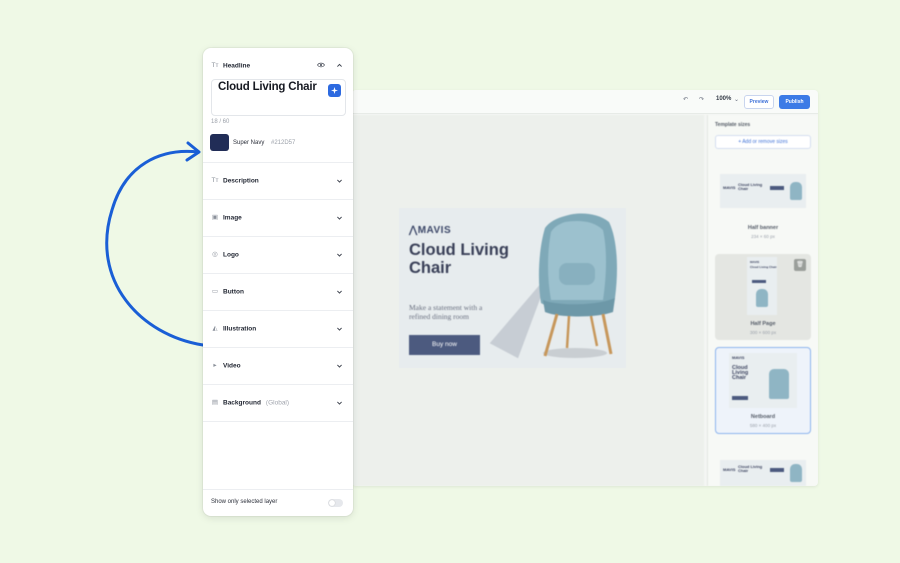 Image resolution: width=900 pixels, height=563 pixels. What do you see at coordinates (278, 329) in the screenshot?
I see `section-illustration: ◭ Illustration` at bounding box center [278, 329].